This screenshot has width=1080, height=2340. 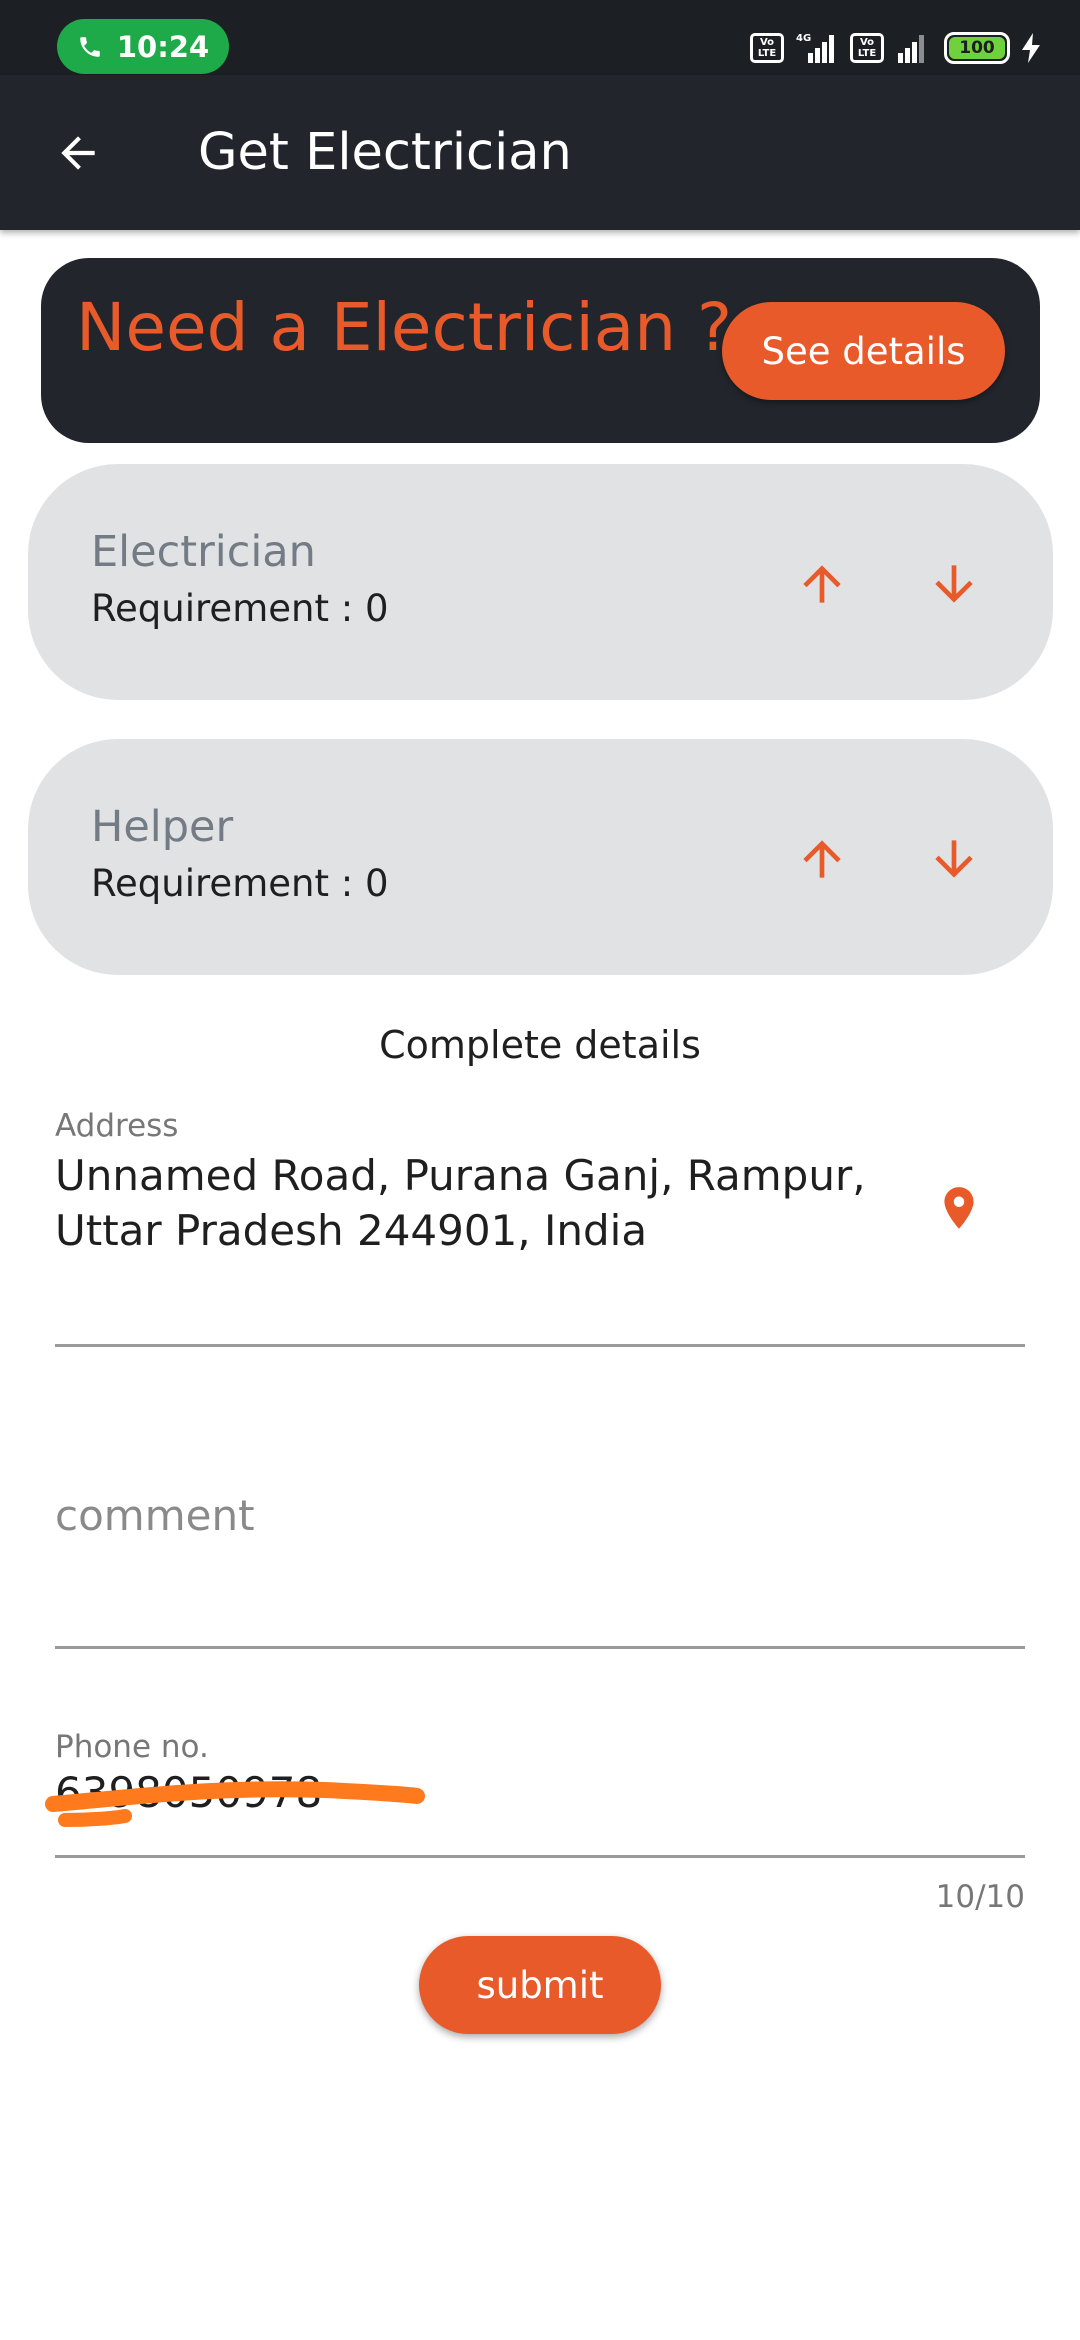 I want to click on comment-field, so click(x=535, y=1515).